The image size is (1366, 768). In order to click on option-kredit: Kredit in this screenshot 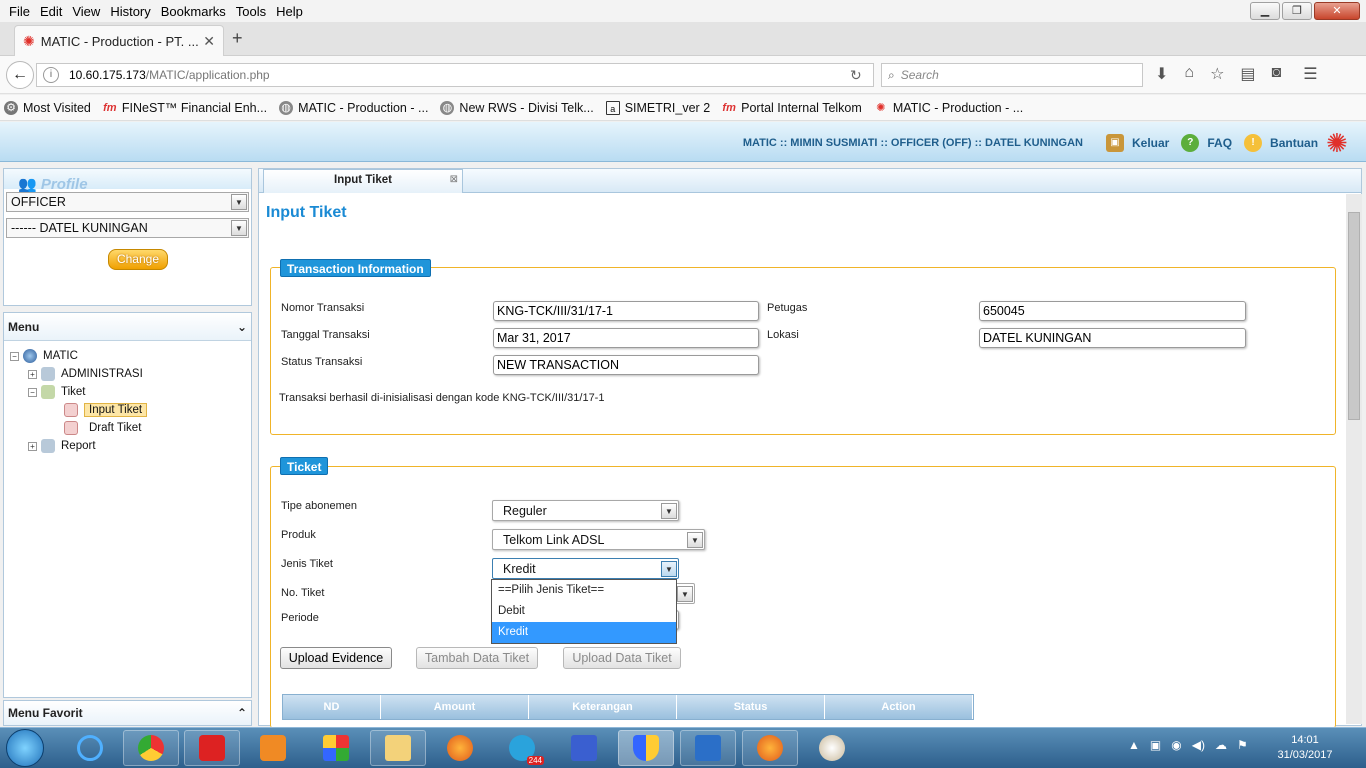, I will do `click(584, 632)`.